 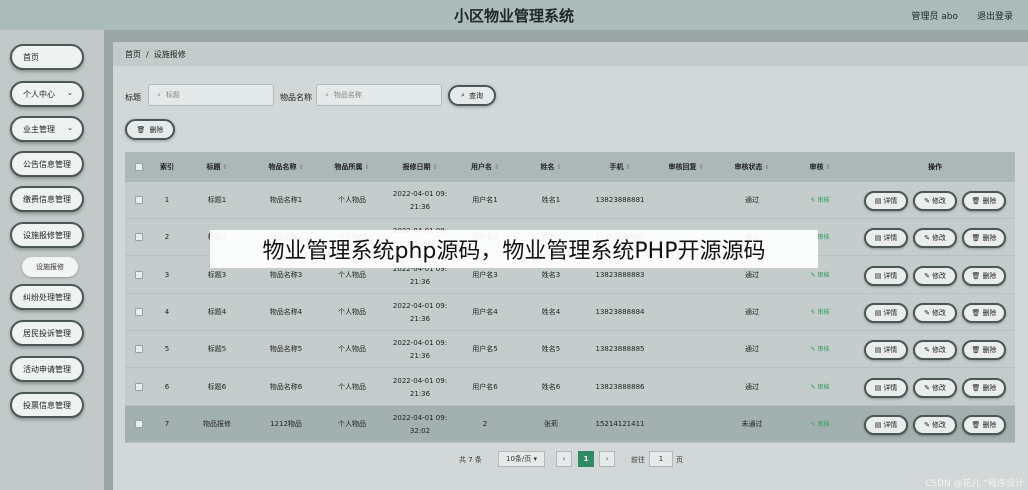 What do you see at coordinates (47, 333) in the screenshot?
I see `sidebar-item-complaint-management: 居民投诉管理` at bounding box center [47, 333].